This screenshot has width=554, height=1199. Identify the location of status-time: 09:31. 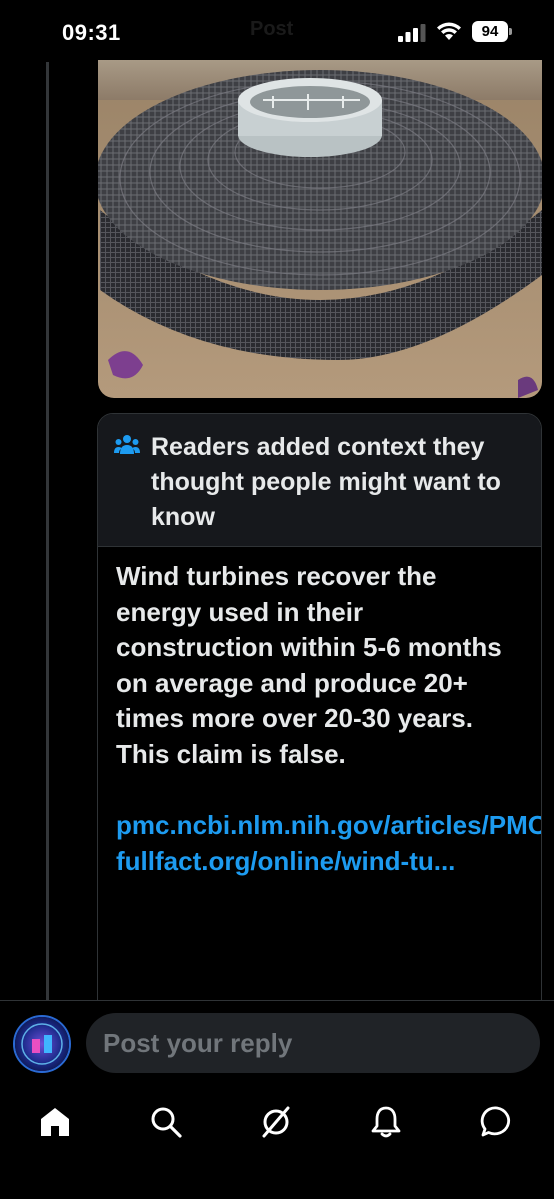
(91, 32).